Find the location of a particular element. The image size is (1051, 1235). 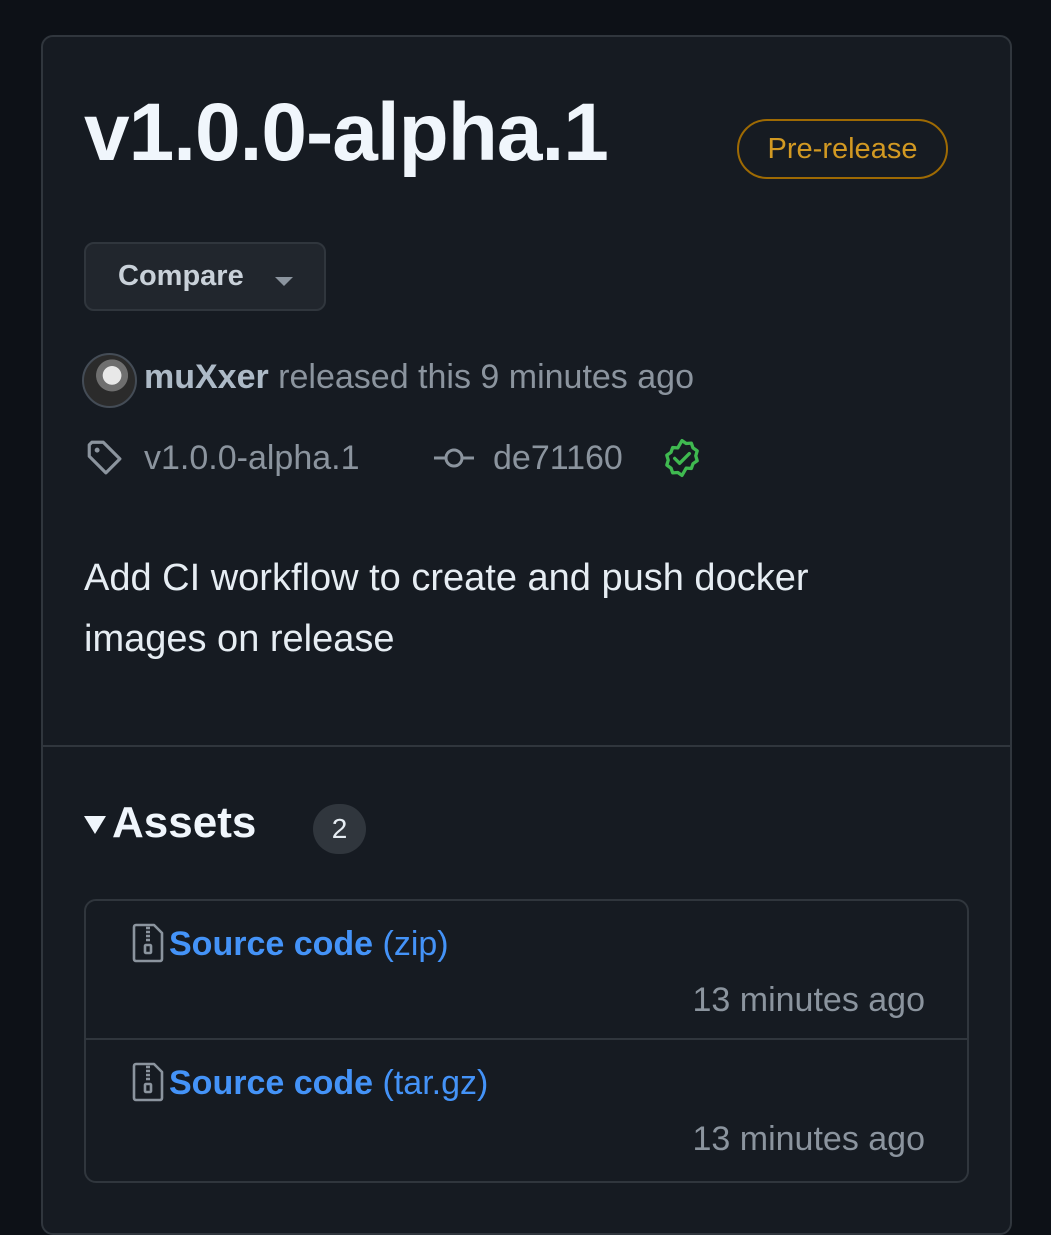

triangle-down-icon is located at coordinates (95, 825).